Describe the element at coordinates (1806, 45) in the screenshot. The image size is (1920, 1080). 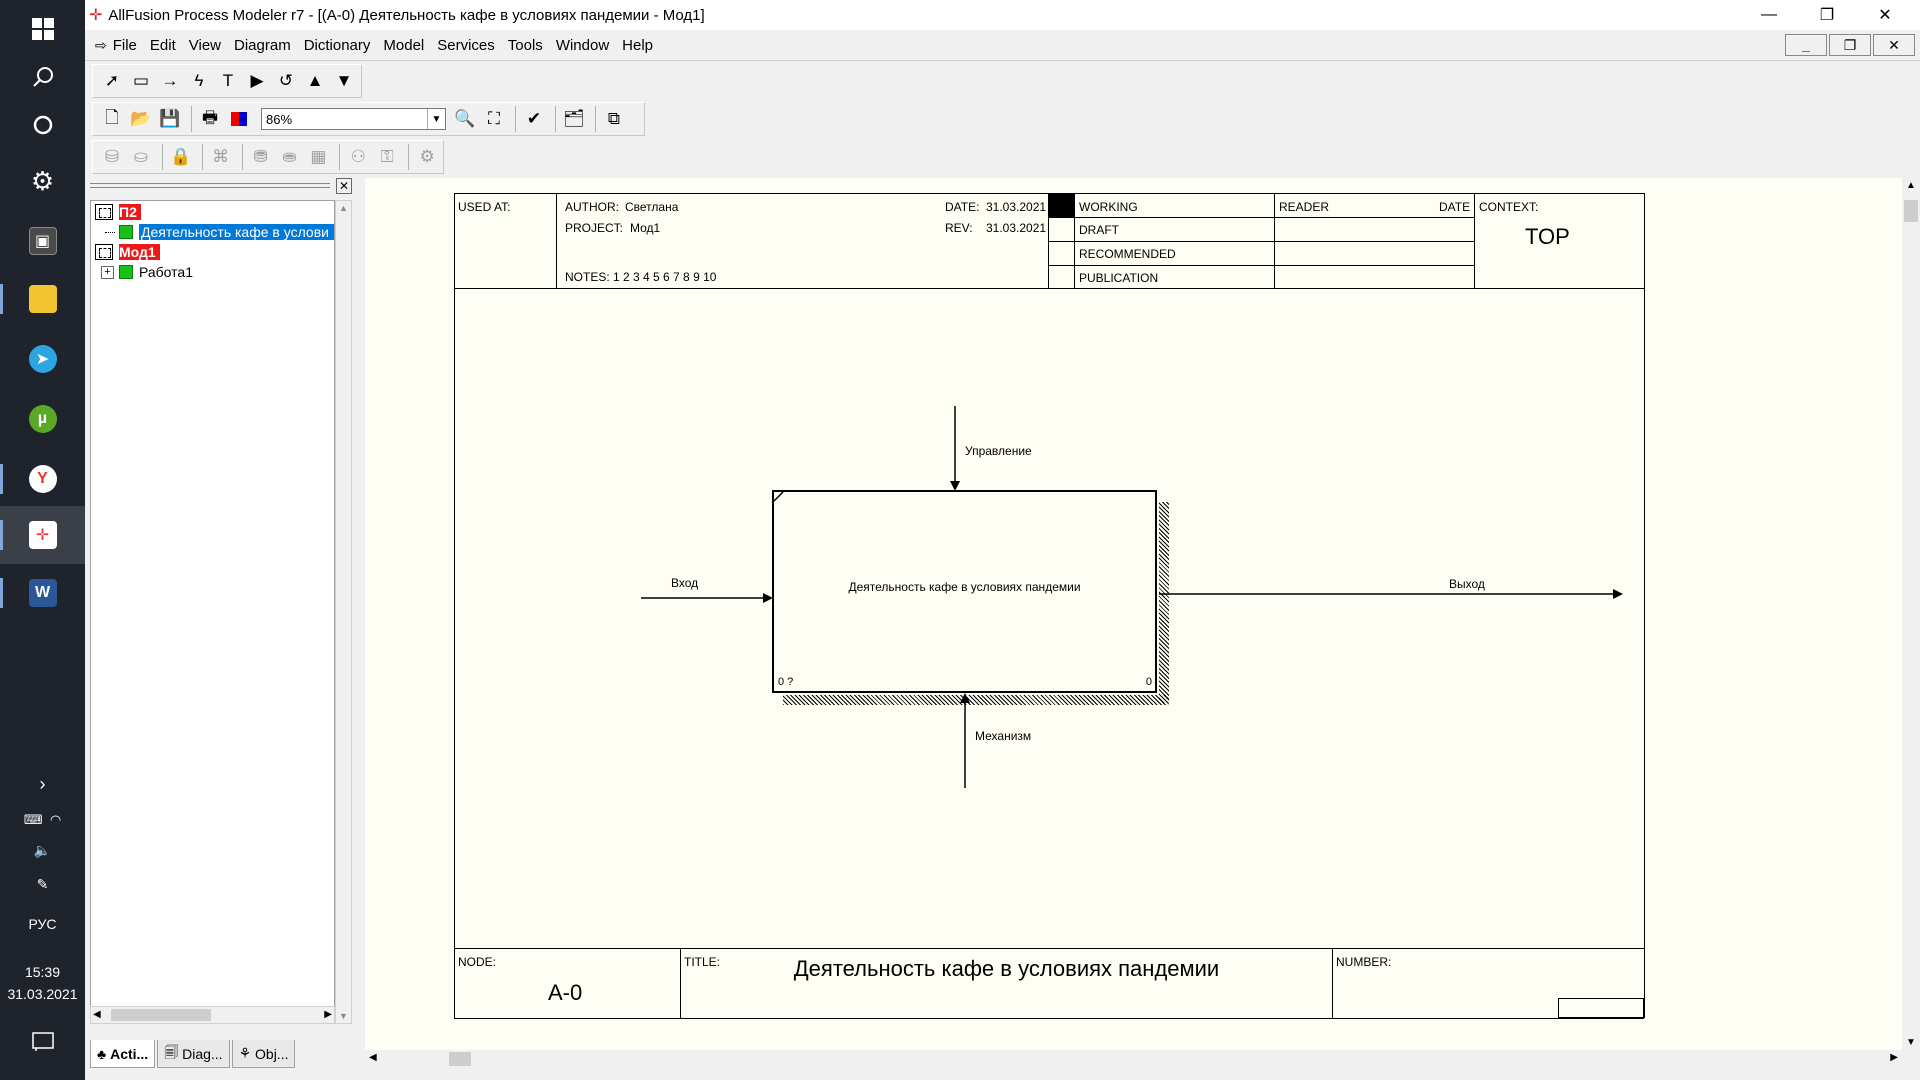
I see `mdi-minimize-button: _` at that location.